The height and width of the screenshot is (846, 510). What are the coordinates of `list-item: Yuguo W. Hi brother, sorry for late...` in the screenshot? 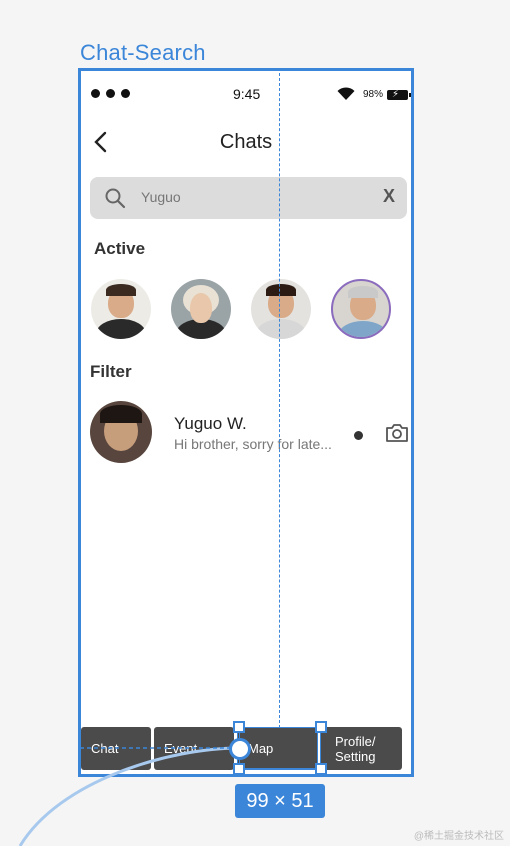 It's located at (250, 433).